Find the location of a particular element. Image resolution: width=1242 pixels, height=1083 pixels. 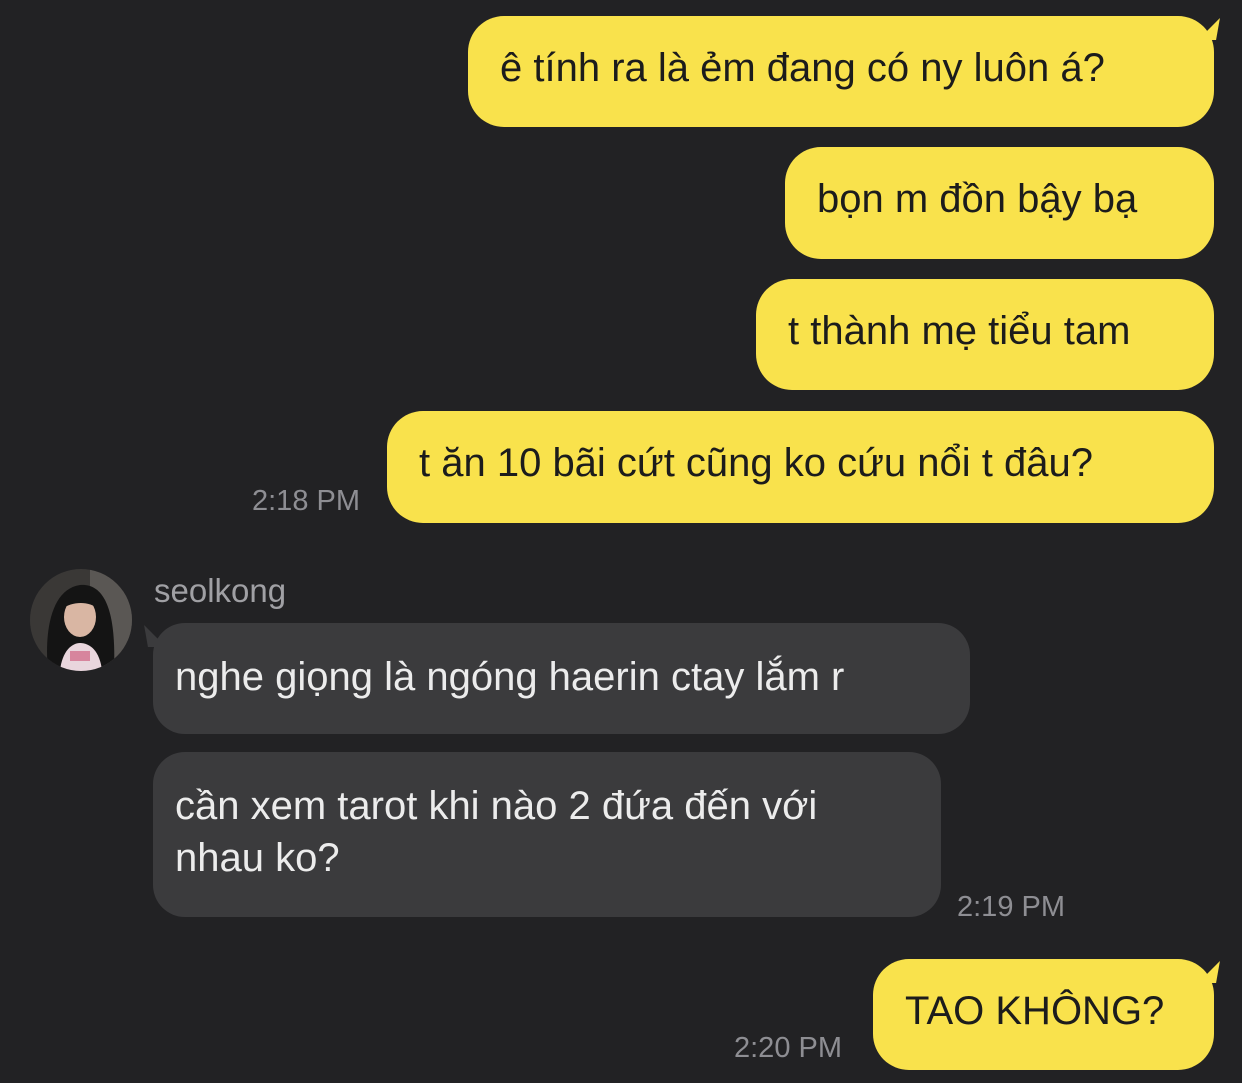

outgoing-message: bọn m đồn bậy bạ is located at coordinates (999, 203).